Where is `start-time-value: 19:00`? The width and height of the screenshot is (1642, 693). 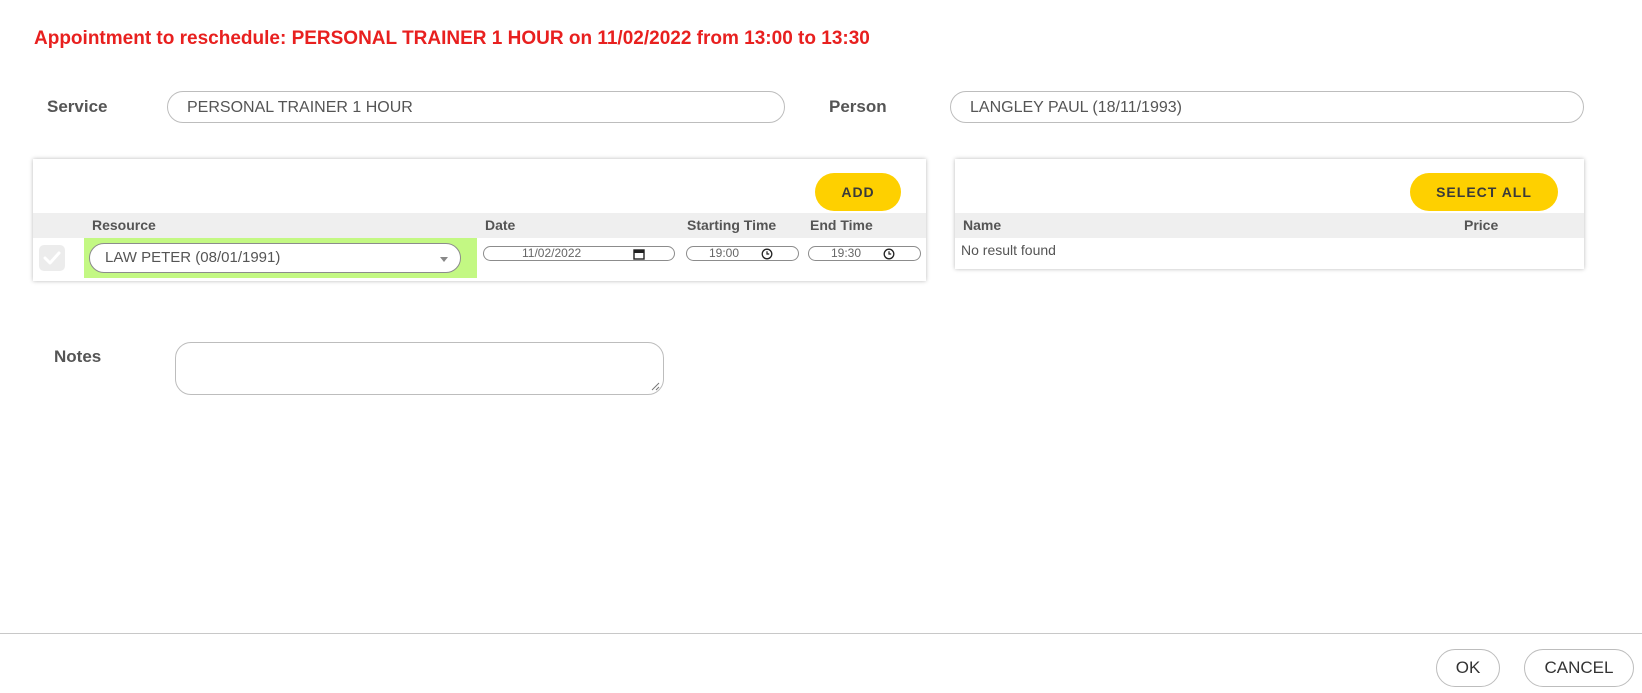
start-time-value: 19:00 is located at coordinates (724, 253).